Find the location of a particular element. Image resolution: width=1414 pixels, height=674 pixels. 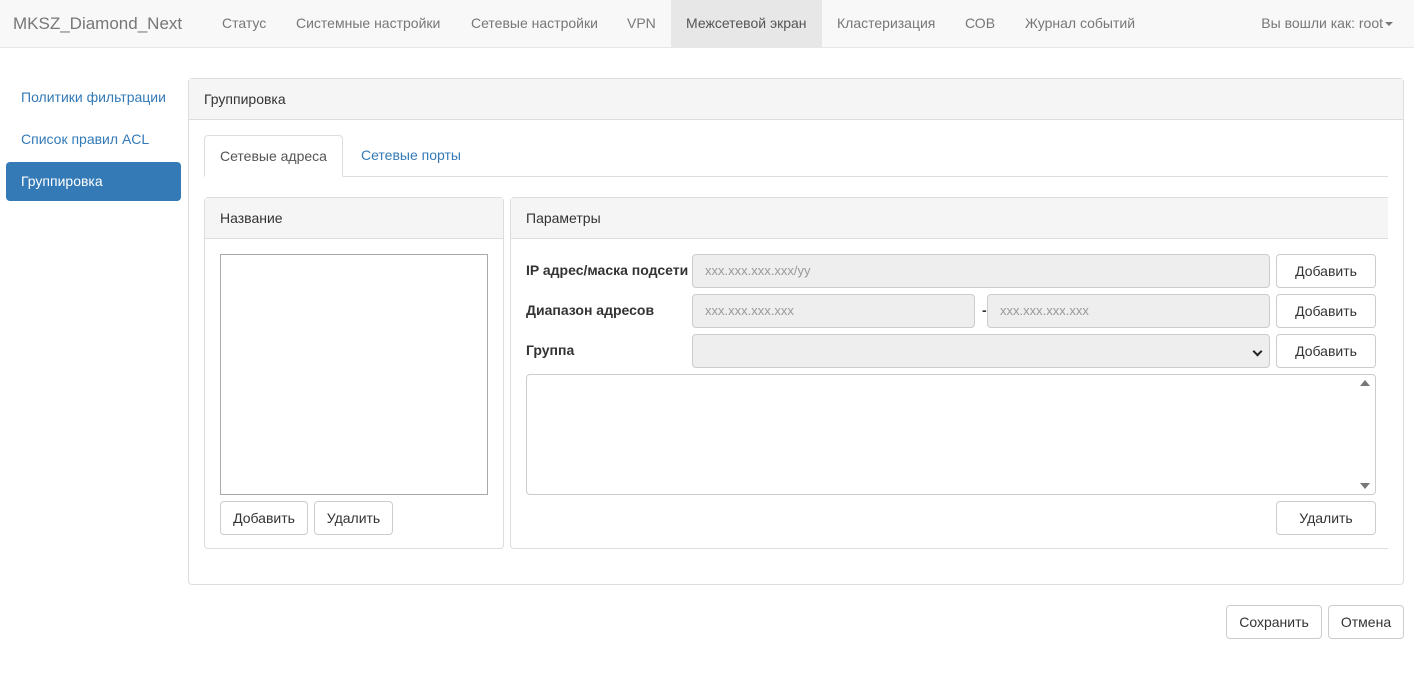

name-panel-title: Название is located at coordinates (354, 218).